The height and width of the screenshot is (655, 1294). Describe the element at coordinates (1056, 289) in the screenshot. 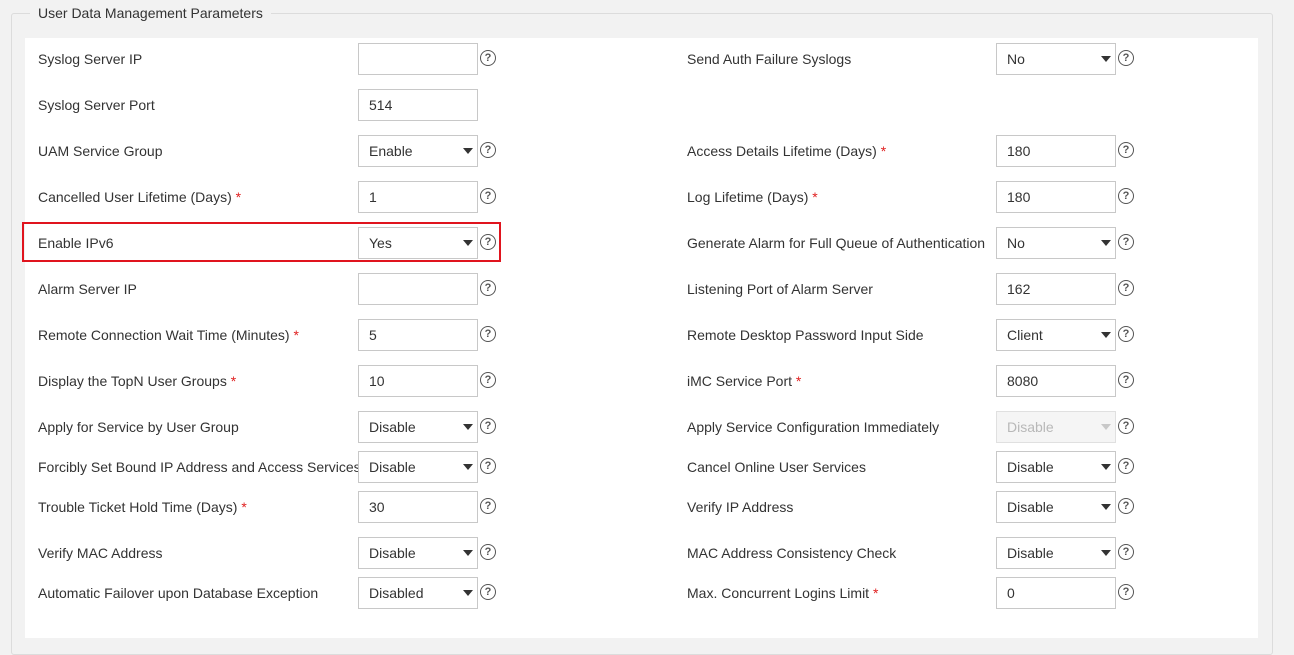

I see `listening-port-of-alarm-server-input: 162` at that location.